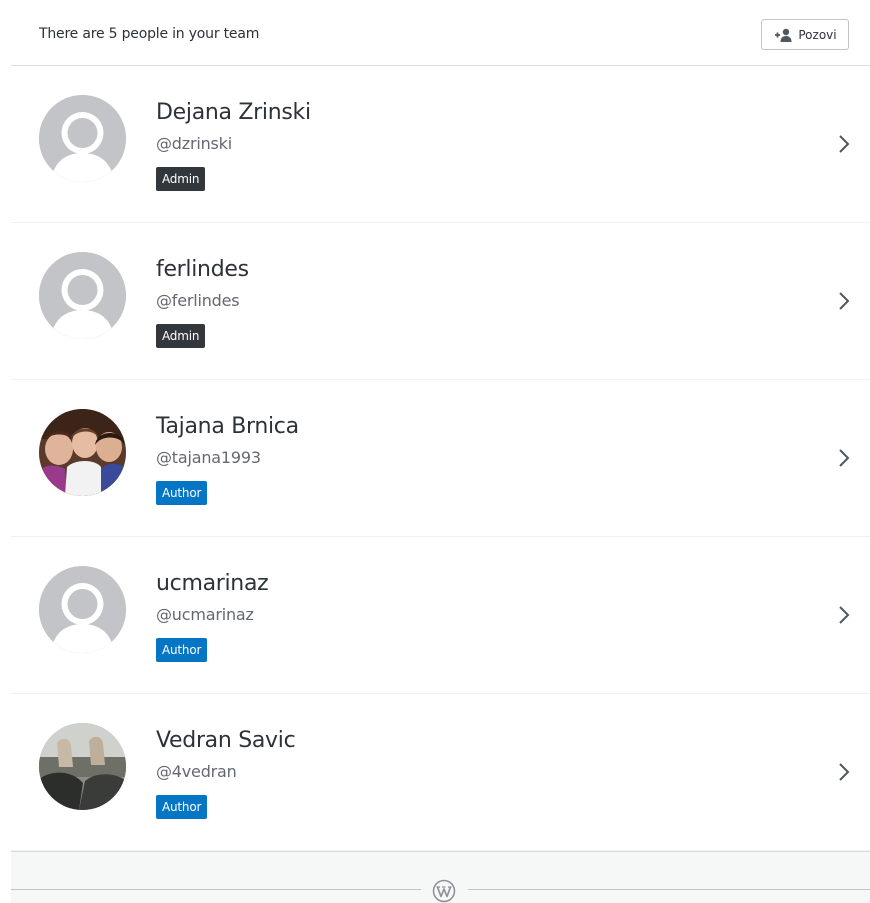 This screenshot has width=870, height=903. What do you see at coordinates (440, 877) in the screenshot?
I see `footer` at bounding box center [440, 877].